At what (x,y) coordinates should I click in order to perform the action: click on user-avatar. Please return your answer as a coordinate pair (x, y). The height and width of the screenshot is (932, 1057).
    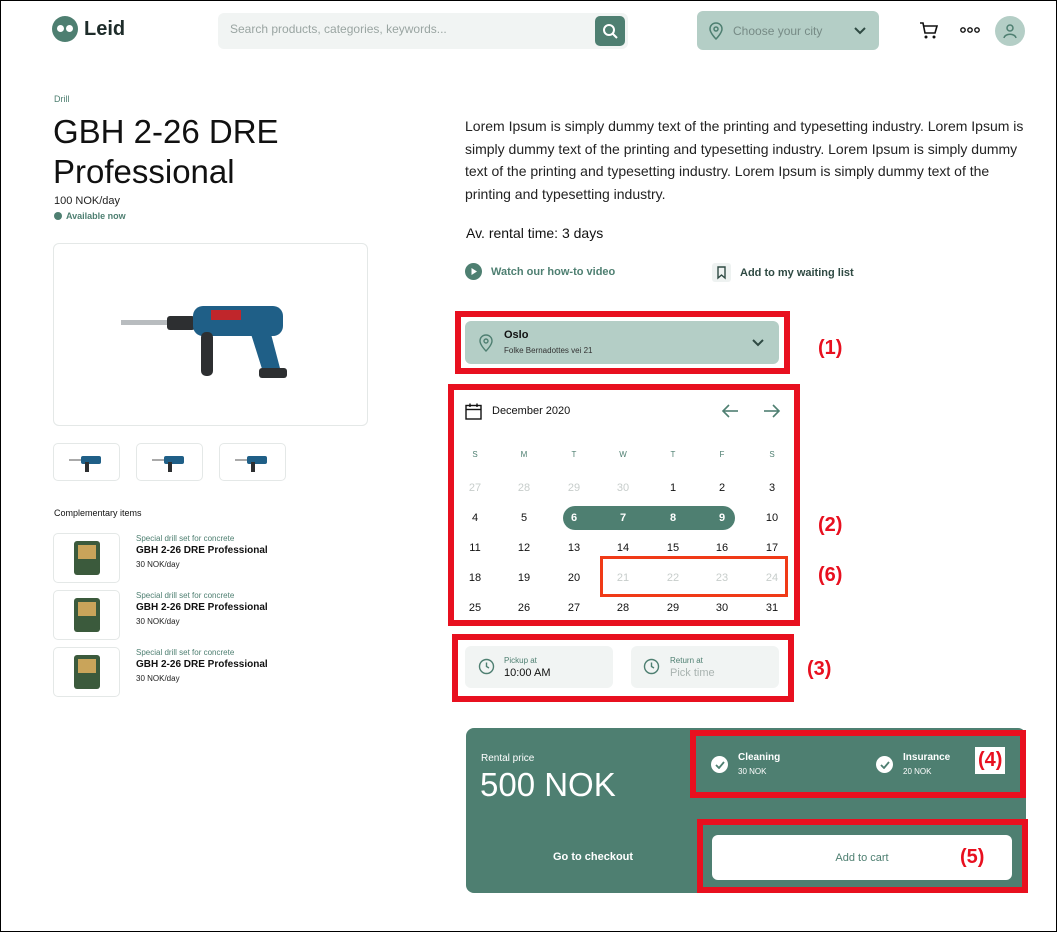
    Looking at the image, I should click on (1010, 31).